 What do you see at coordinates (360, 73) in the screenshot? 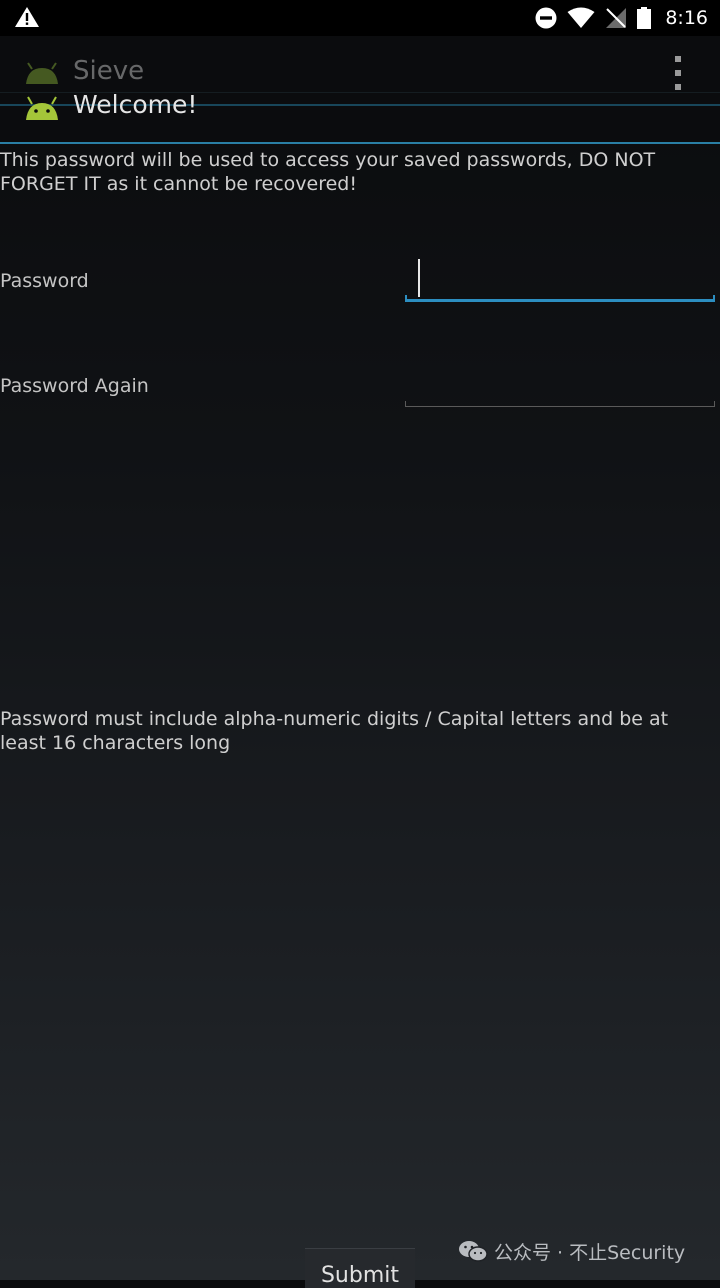
I see `ghost-action-bar: Sieve` at bounding box center [360, 73].